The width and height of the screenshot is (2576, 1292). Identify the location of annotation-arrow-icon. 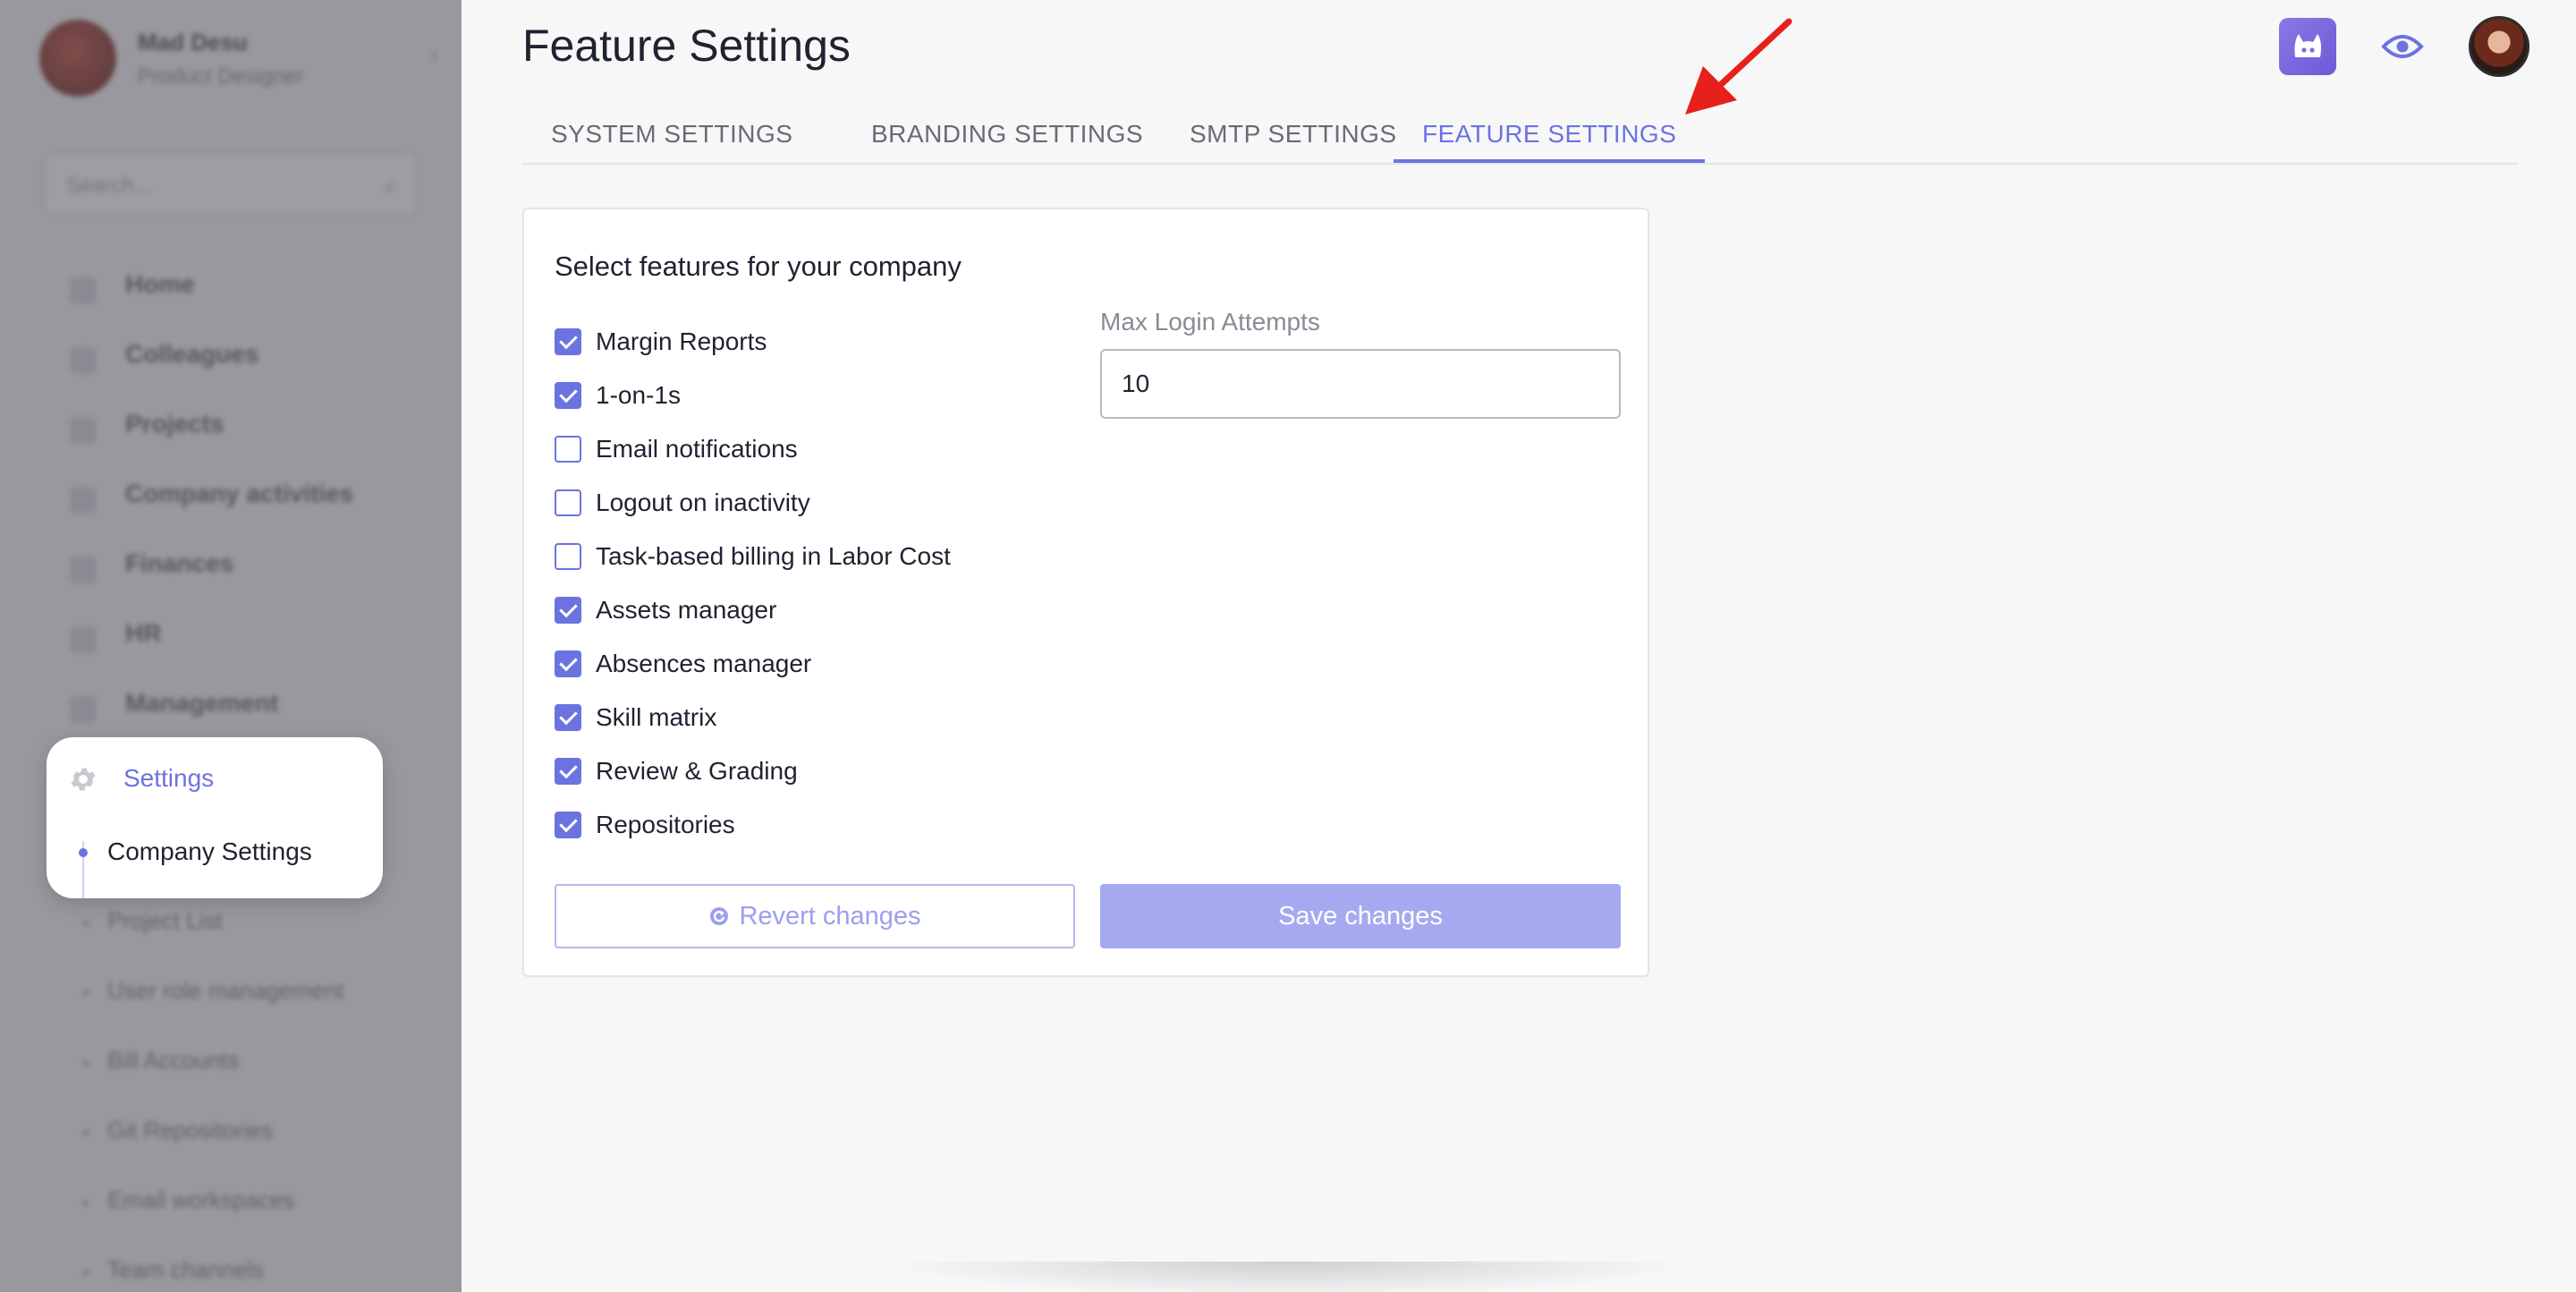
(1738, 66).